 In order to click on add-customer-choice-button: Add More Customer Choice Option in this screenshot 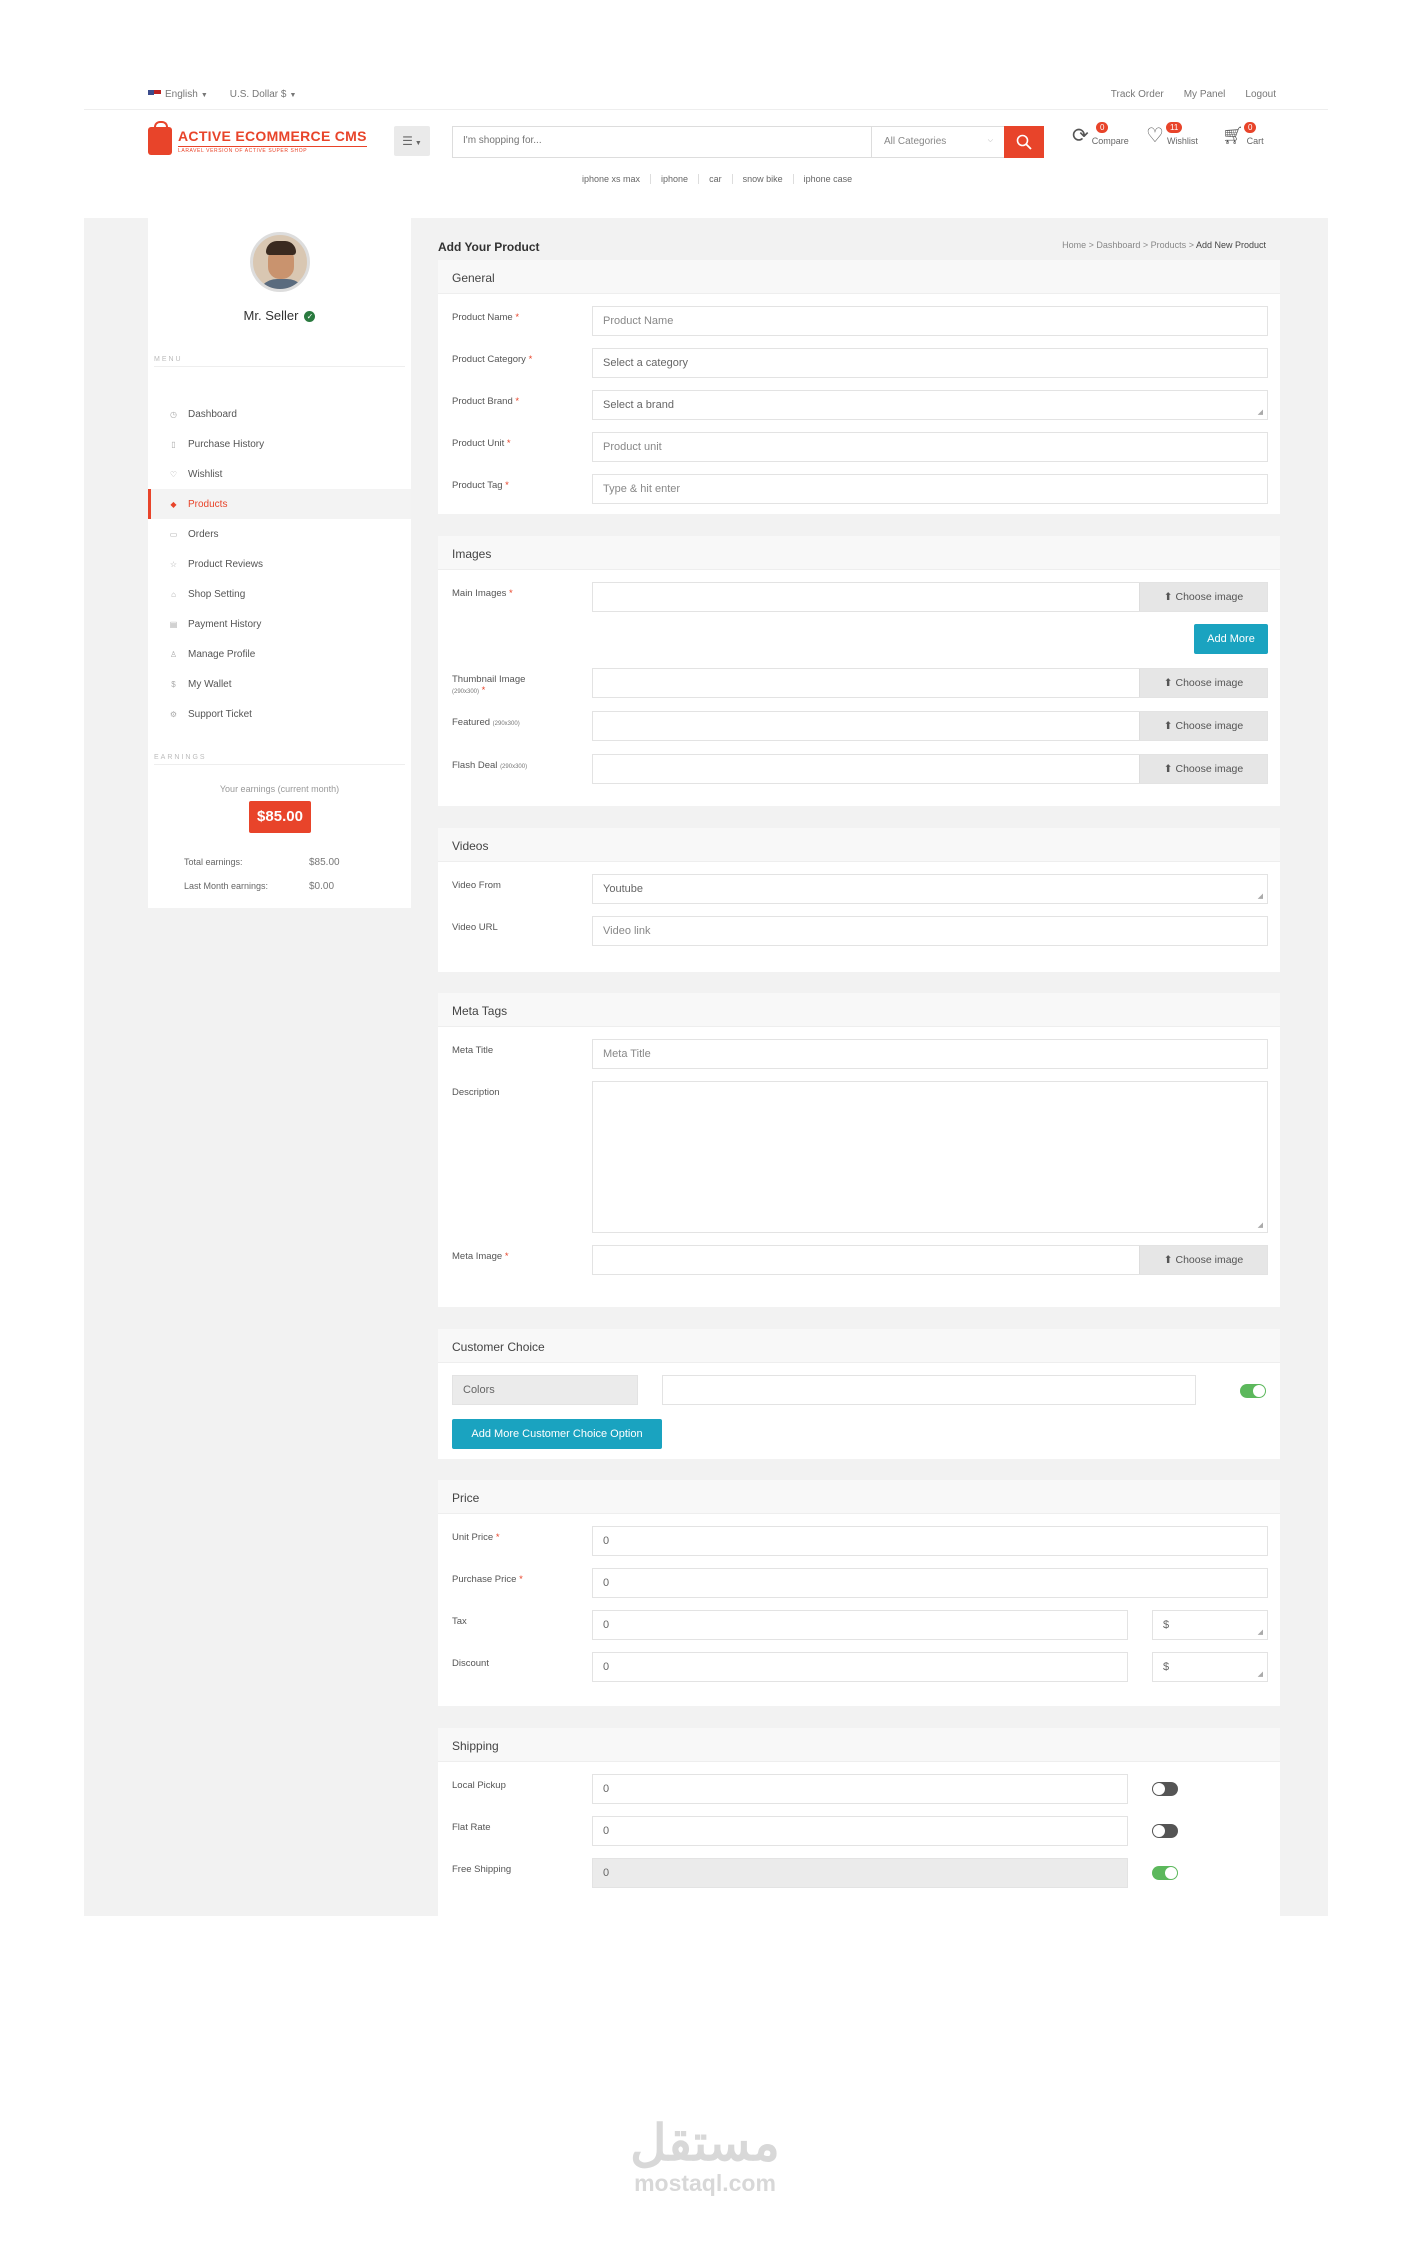, I will do `click(557, 1434)`.